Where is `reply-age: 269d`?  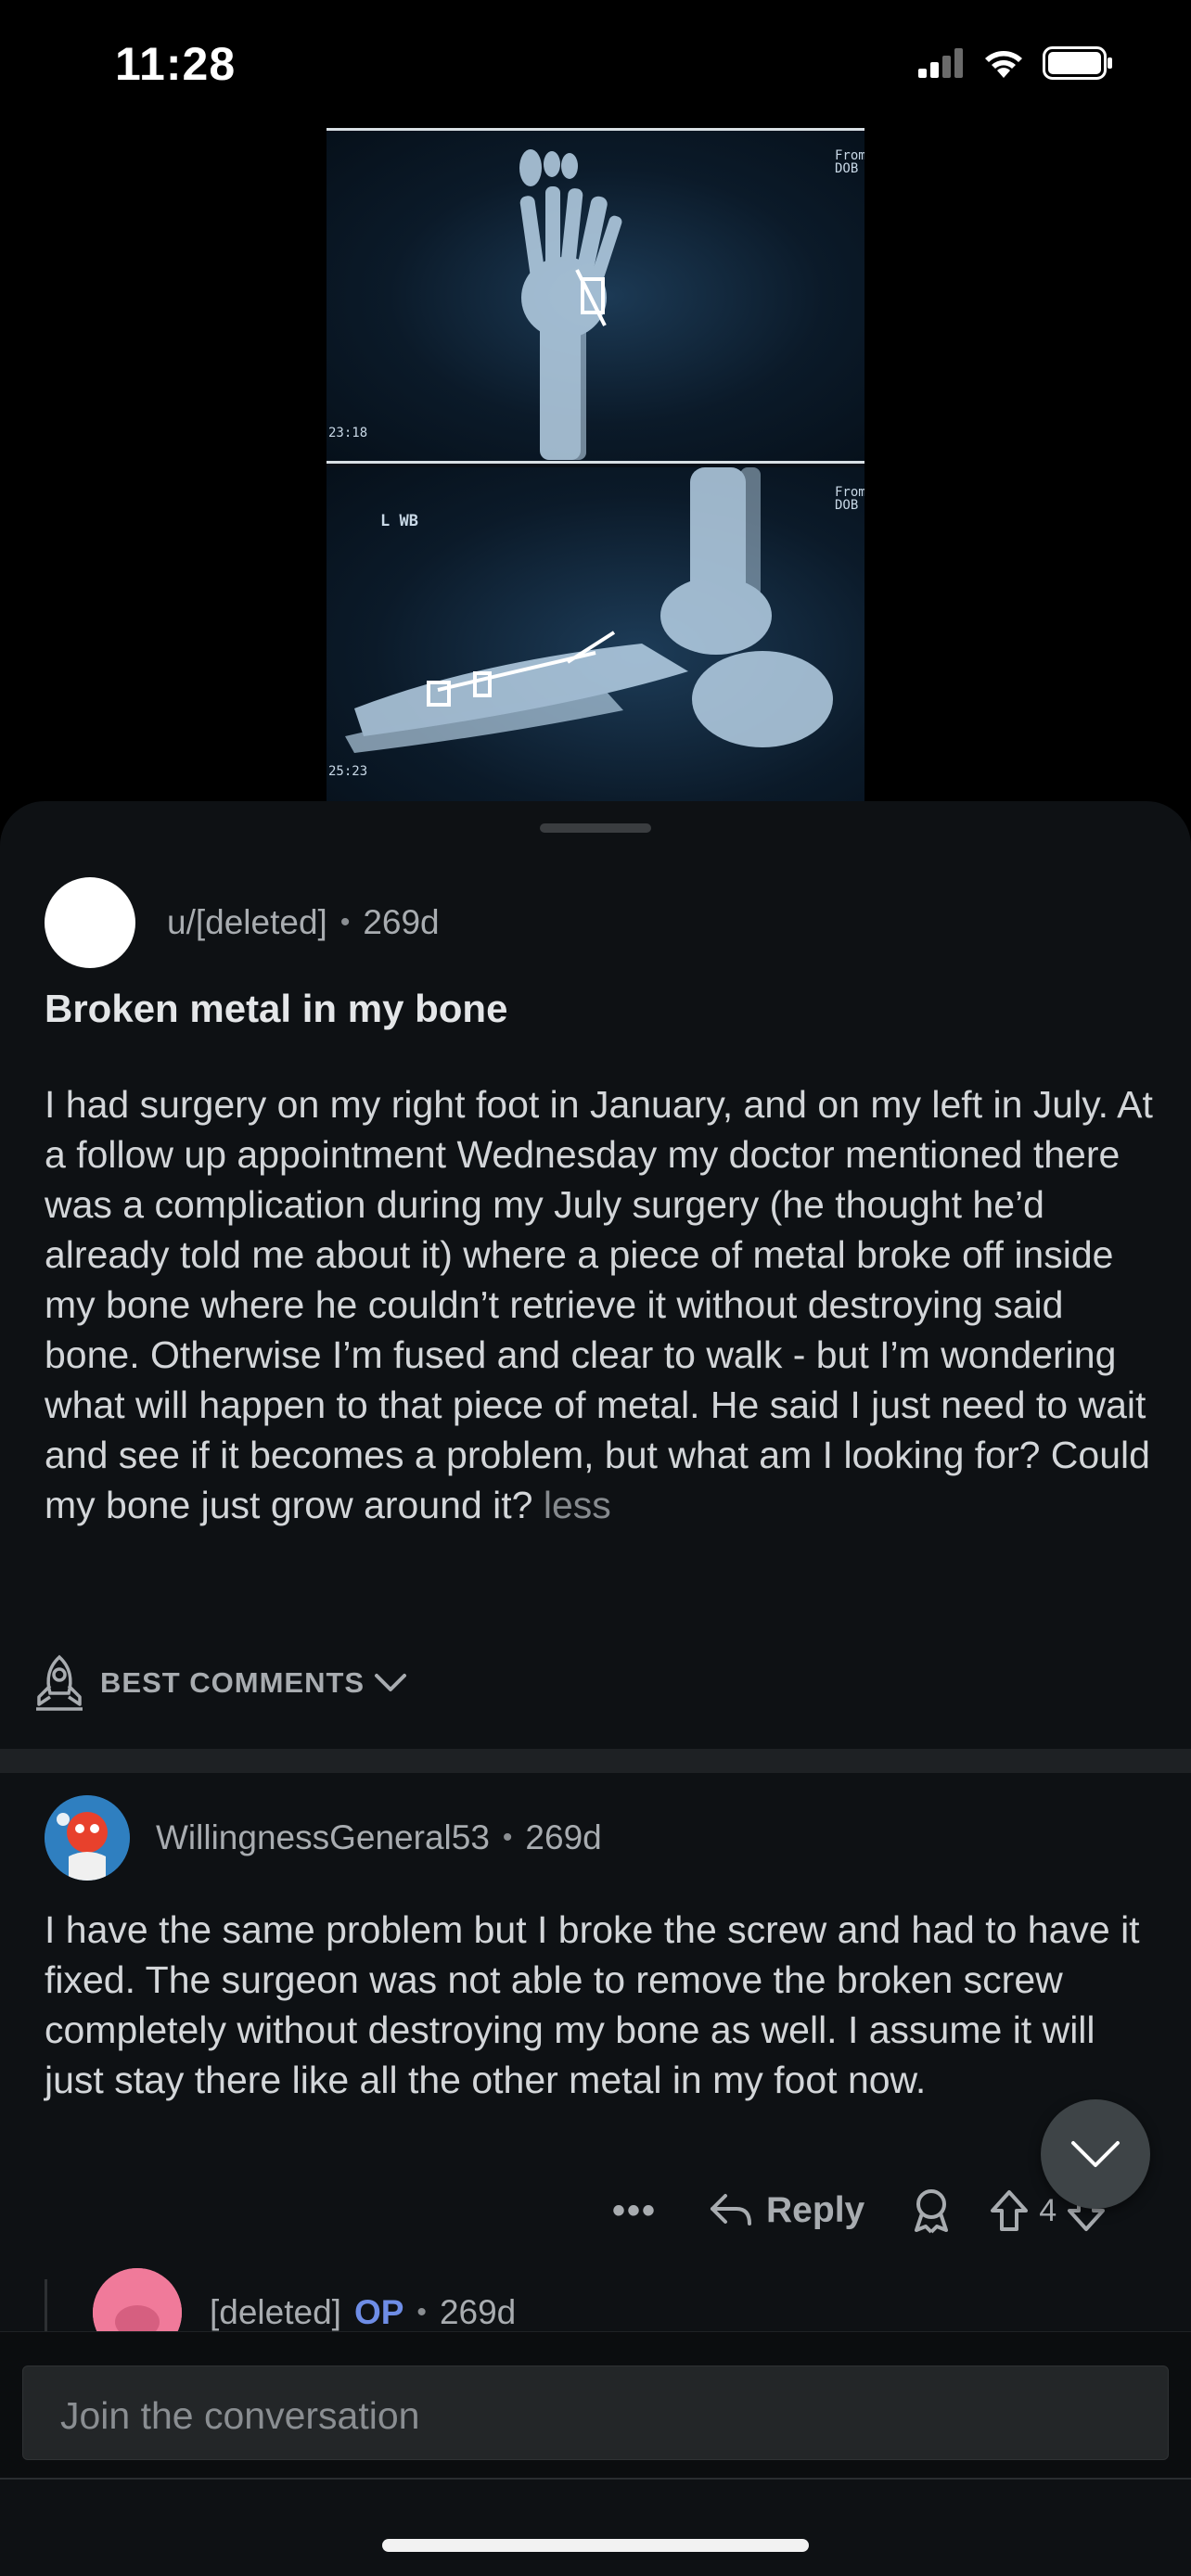
reply-age: 269d is located at coordinates (478, 2312).